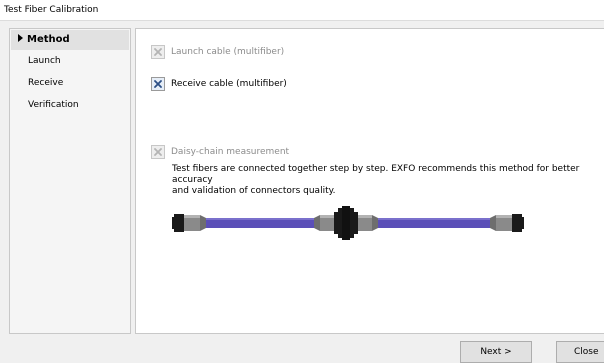  What do you see at coordinates (254, 191) in the screenshot?
I see `description-line: and validation of connectors quality.` at bounding box center [254, 191].